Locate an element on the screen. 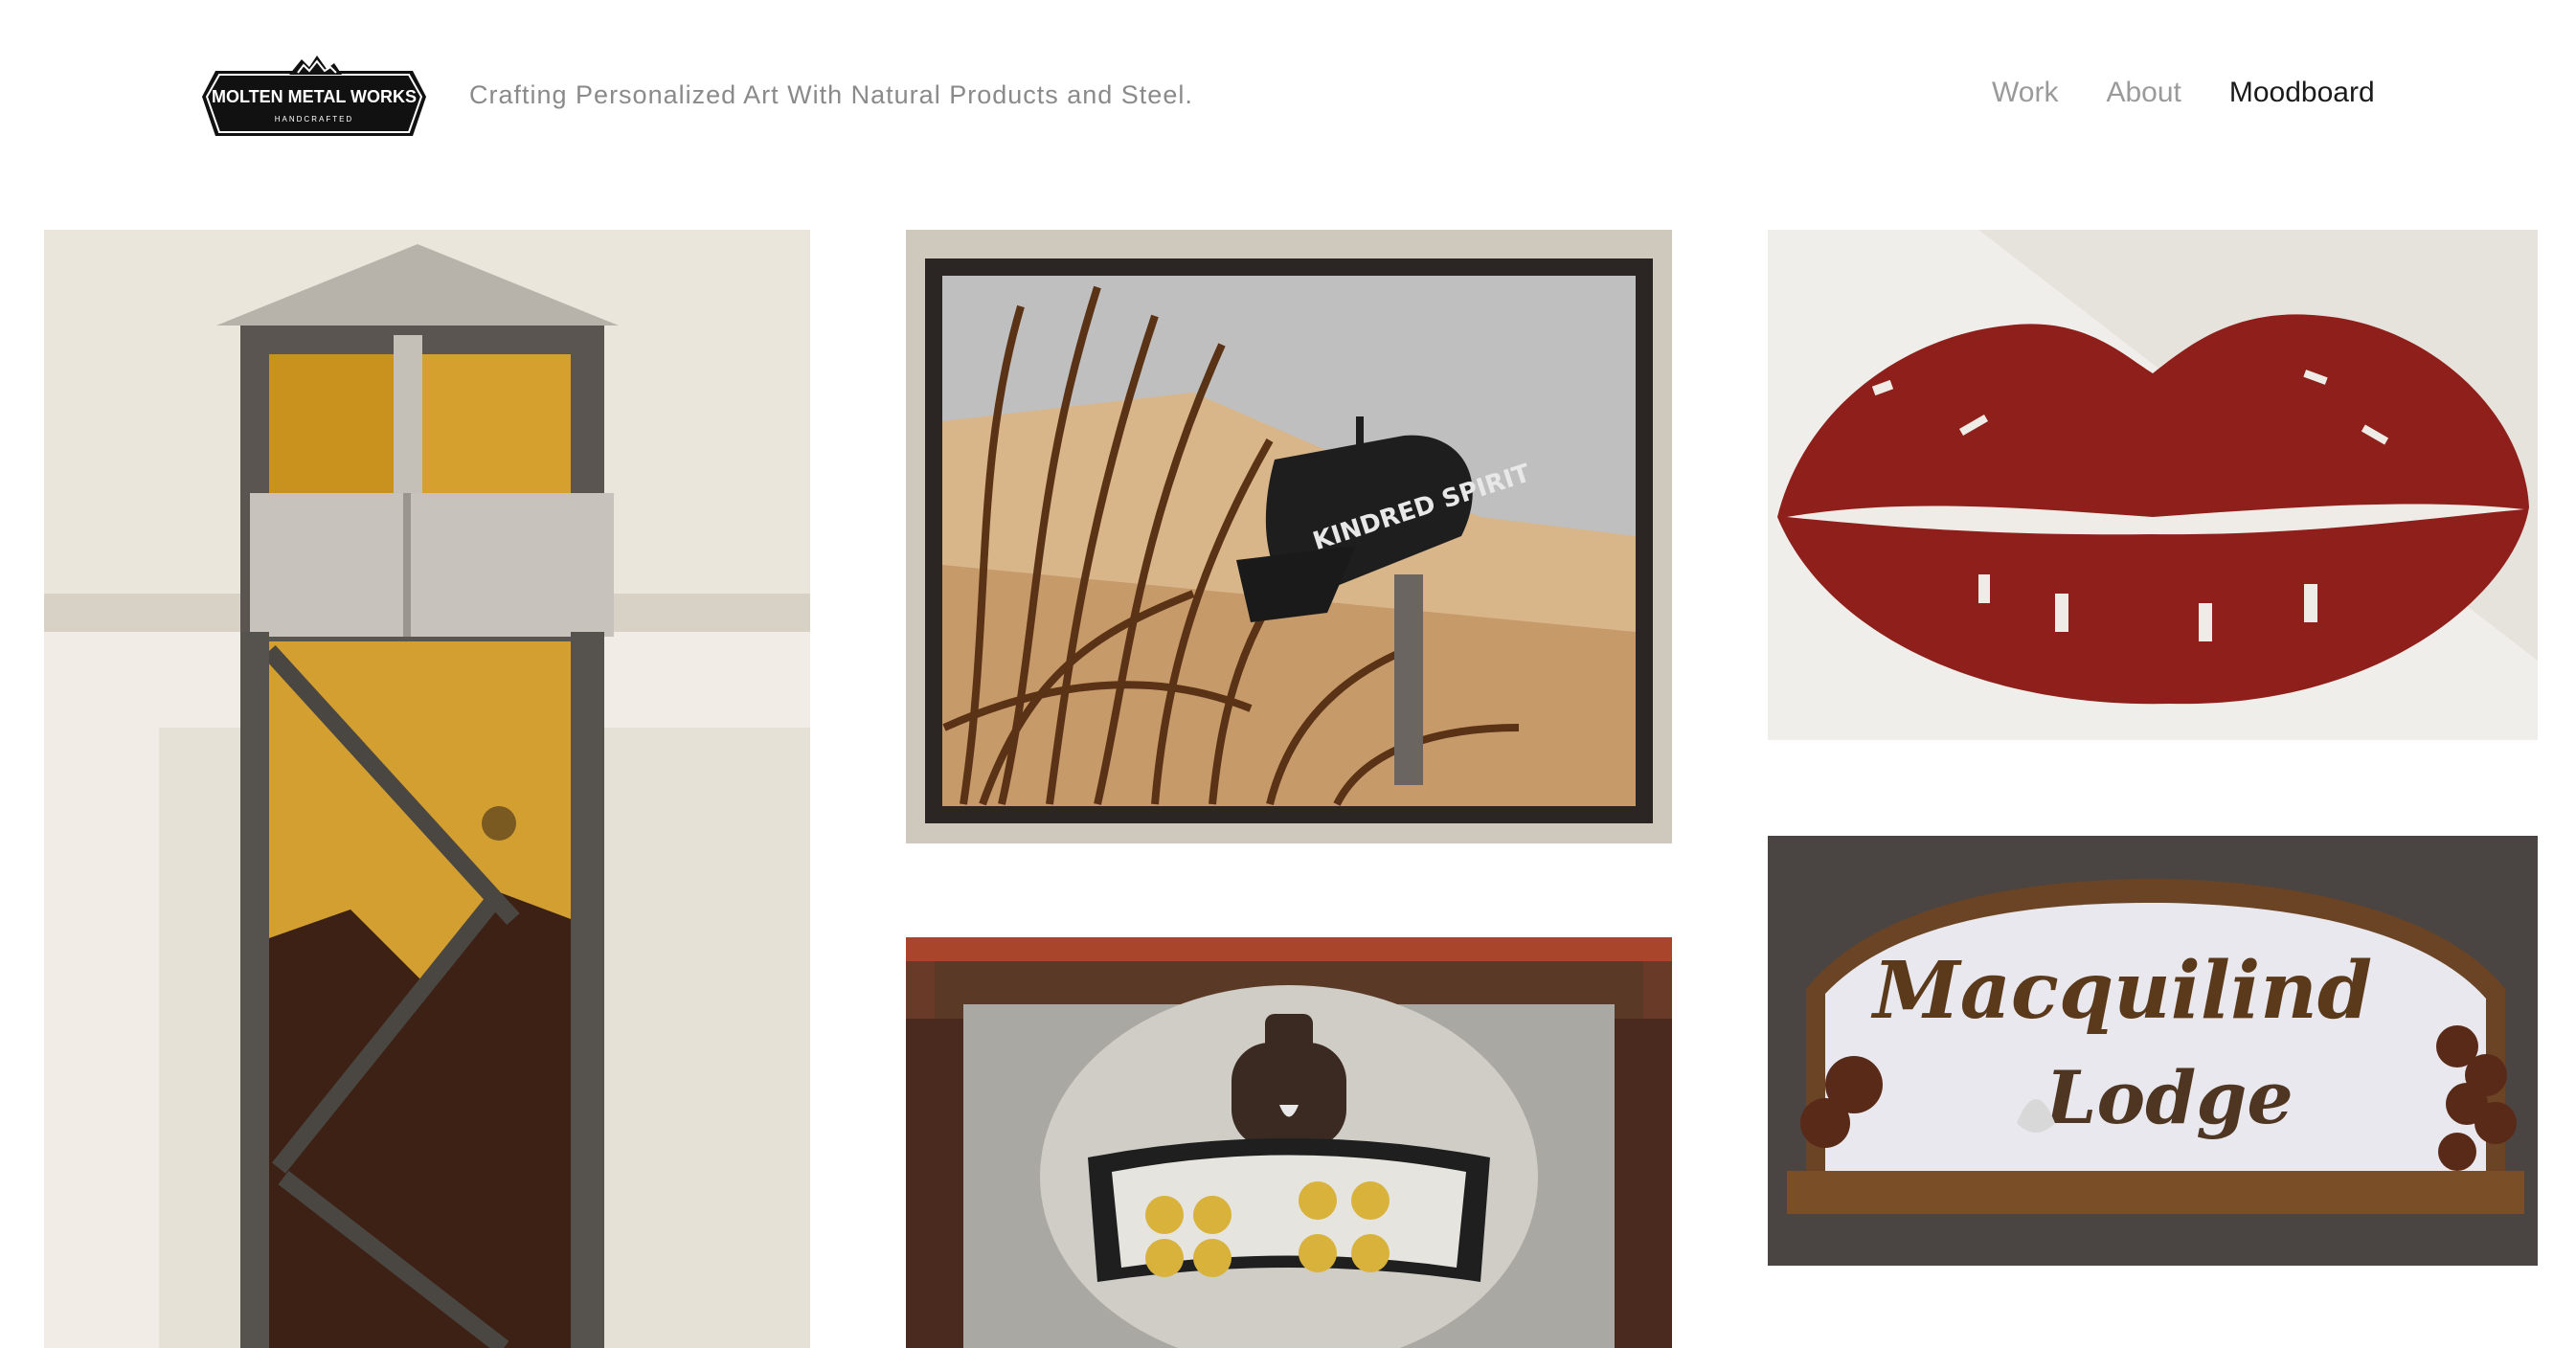  site-logo: MOLTEN METAL WORKS HANDCRAFTED is located at coordinates (314, 97).